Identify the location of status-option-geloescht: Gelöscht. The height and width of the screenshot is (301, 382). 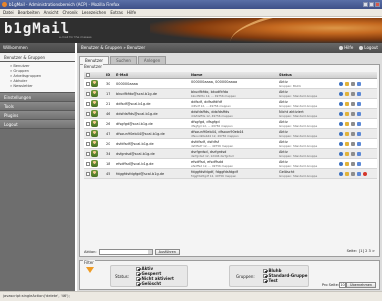
(155, 283).